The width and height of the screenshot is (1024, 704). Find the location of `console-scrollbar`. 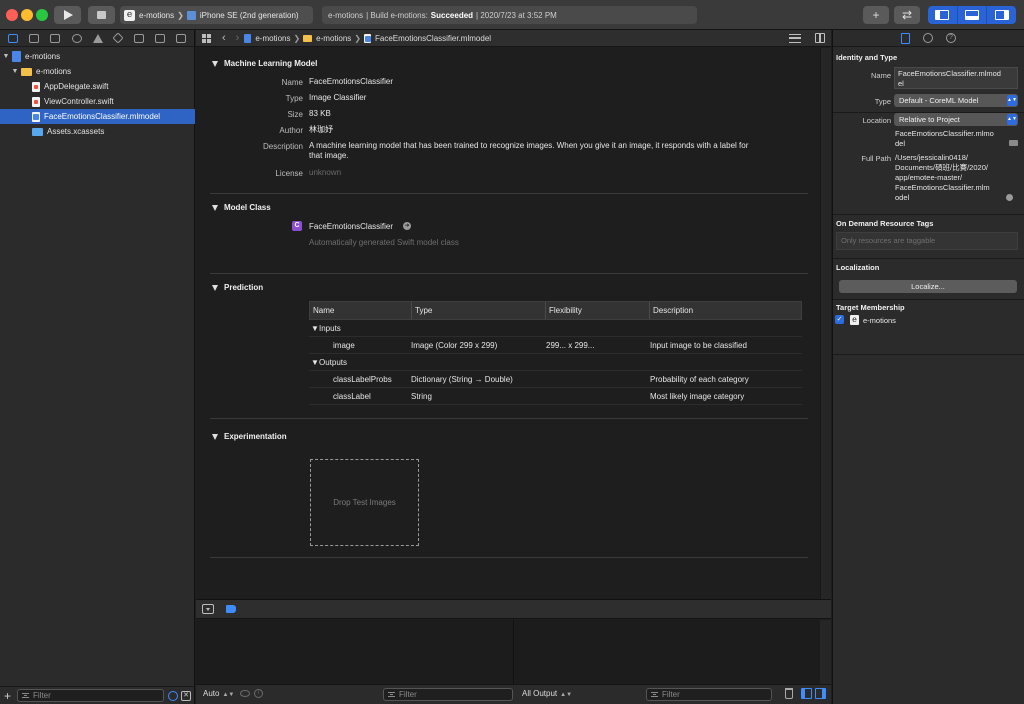

console-scrollbar is located at coordinates (825, 652).